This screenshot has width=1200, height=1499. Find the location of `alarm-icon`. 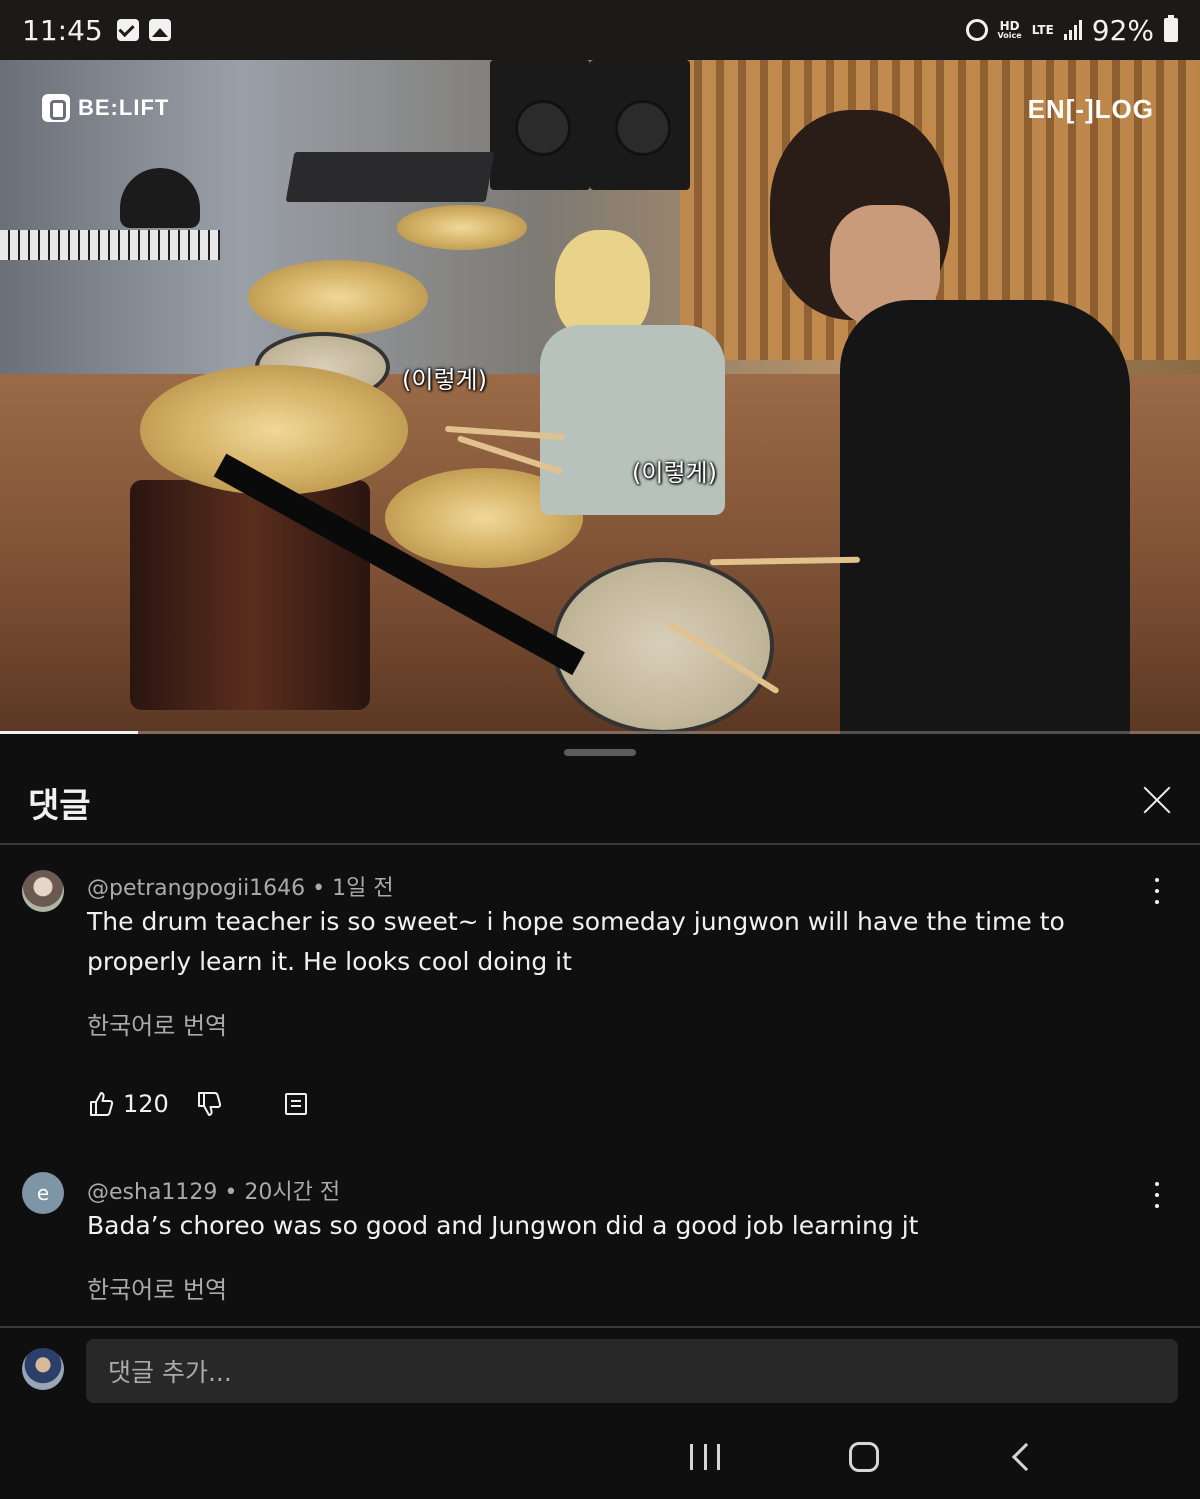

alarm-icon is located at coordinates (976, 30).